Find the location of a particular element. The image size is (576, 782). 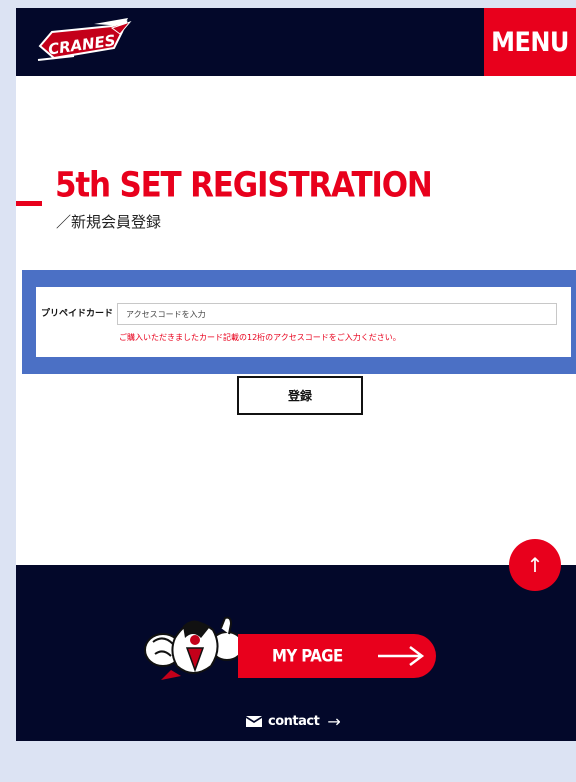

envelope-icon is located at coordinates (254, 721).